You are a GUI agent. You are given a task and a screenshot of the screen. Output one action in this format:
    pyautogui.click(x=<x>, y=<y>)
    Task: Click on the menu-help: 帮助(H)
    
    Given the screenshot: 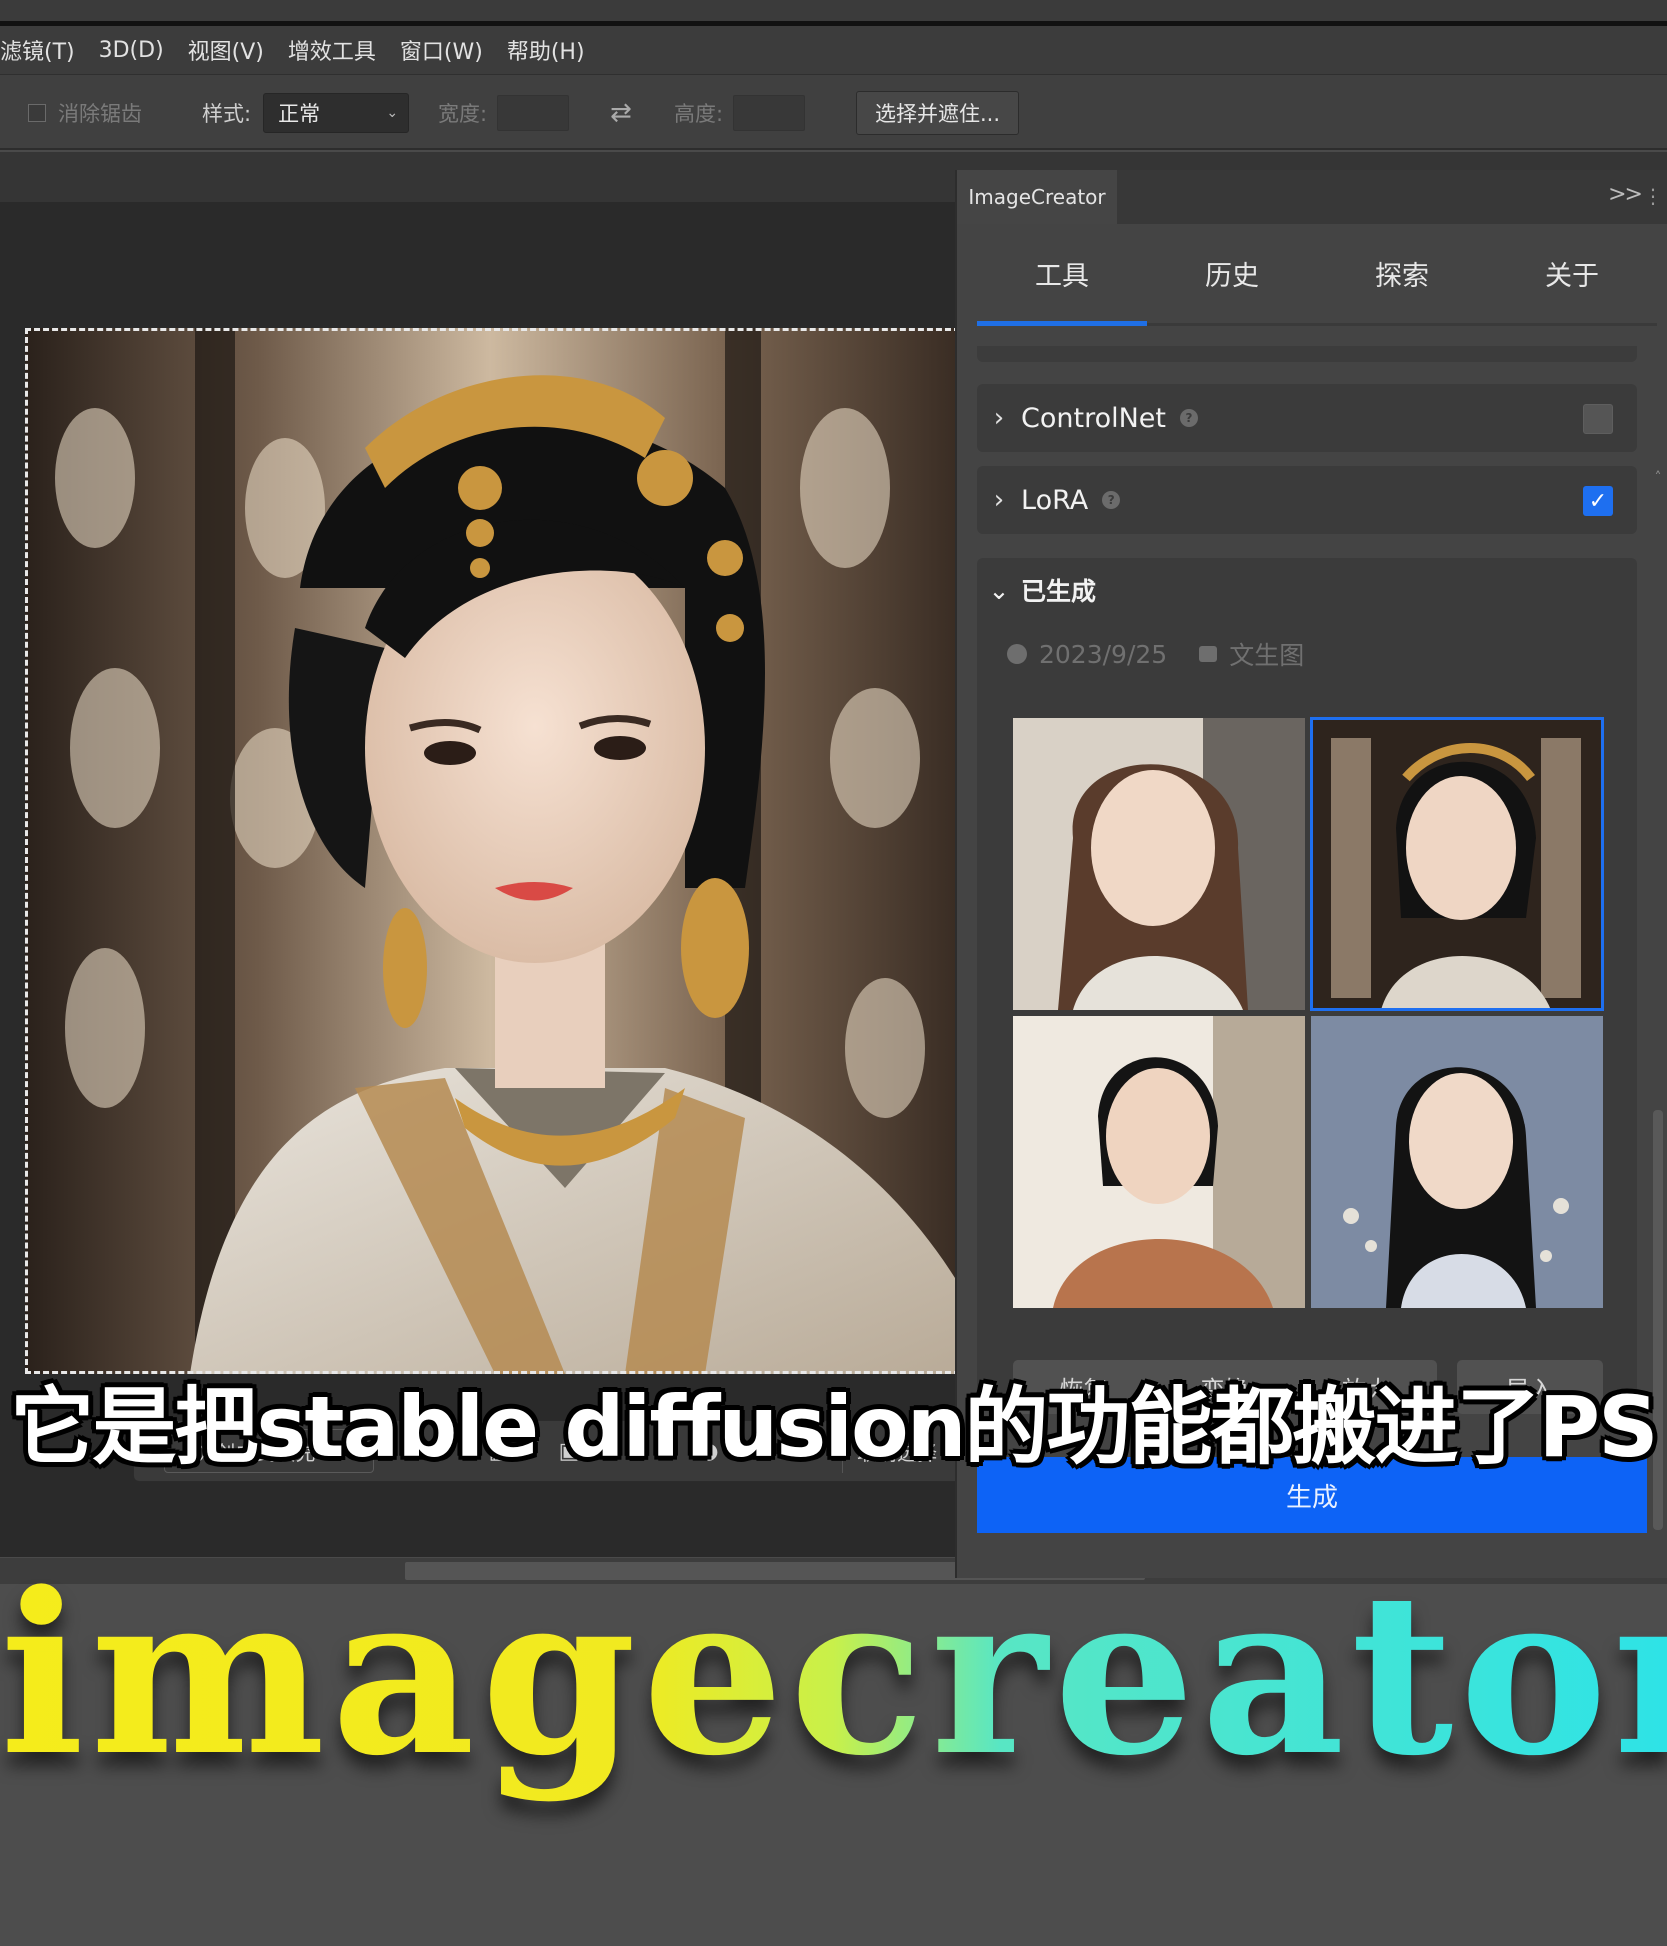 What is the action you would take?
    pyautogui.click(x=546, y=50)
    